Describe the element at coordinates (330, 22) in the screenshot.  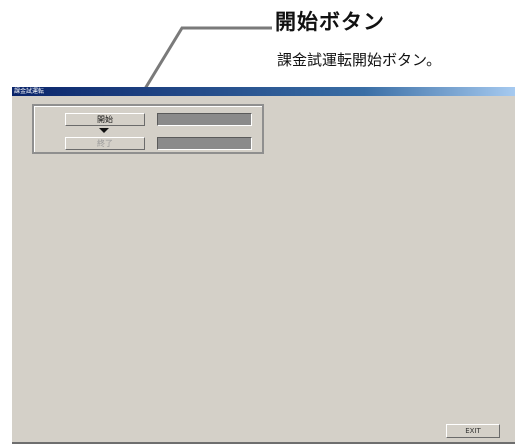
I see `callout-title: 開始ボタン` at that location.